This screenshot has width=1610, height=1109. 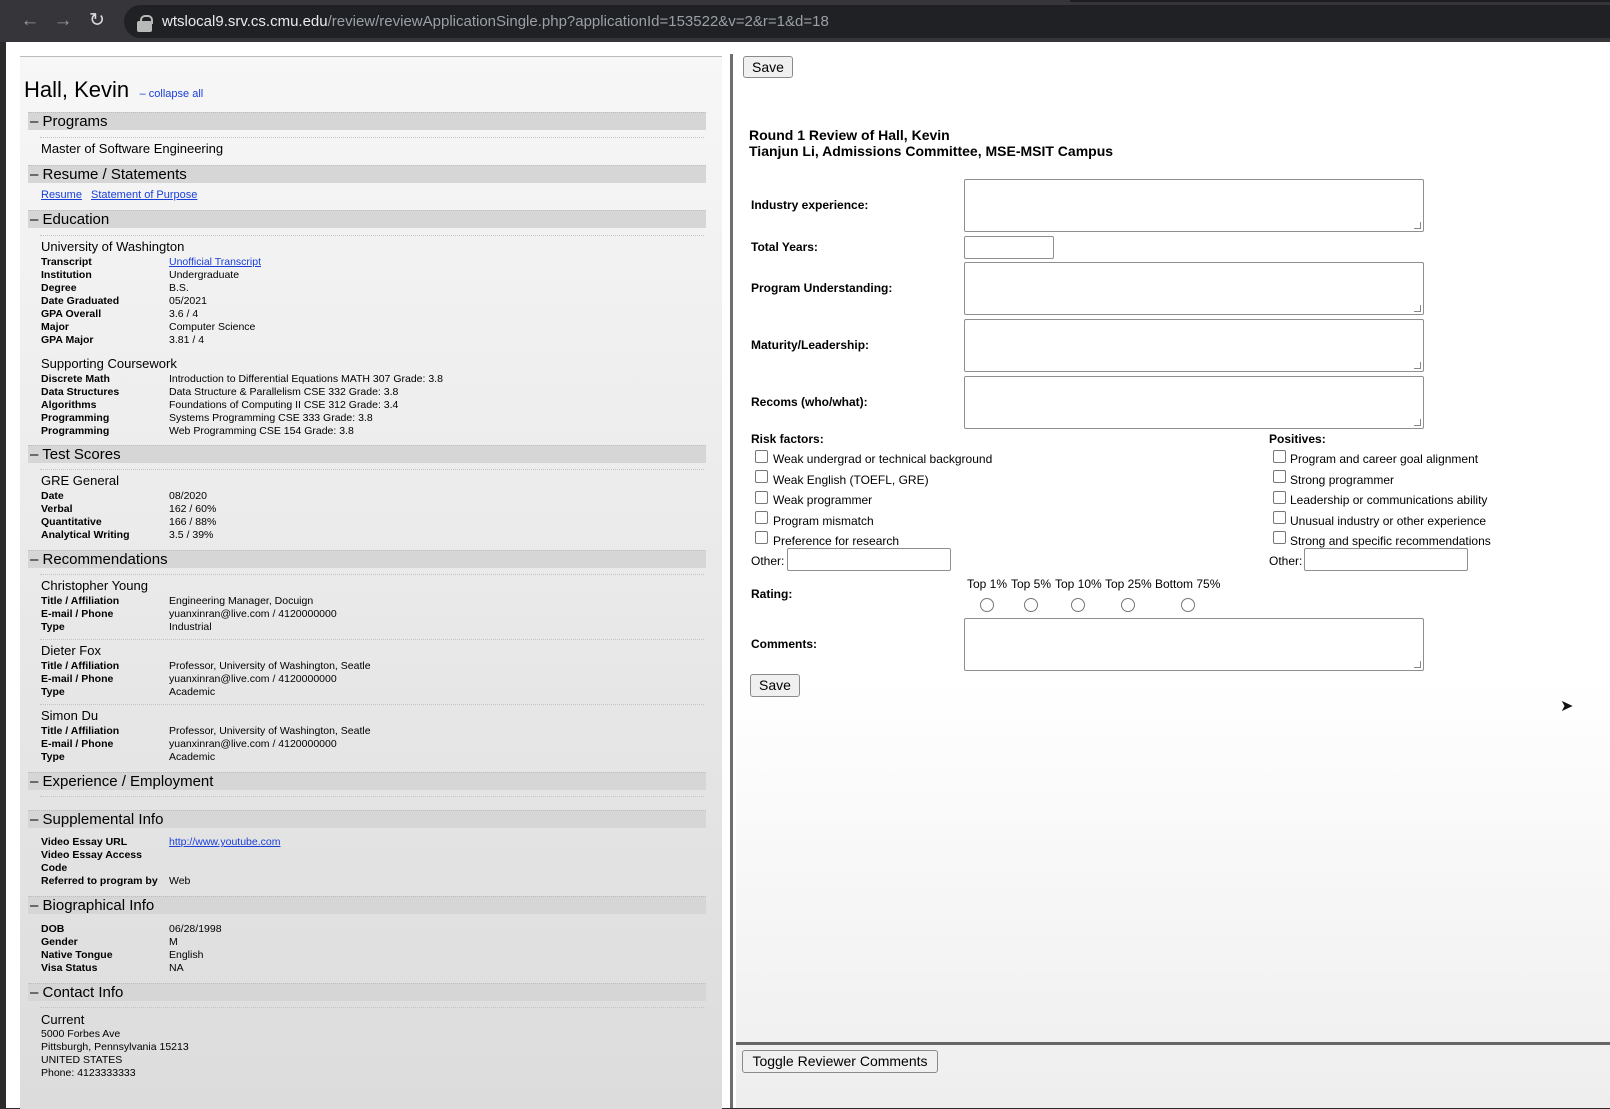 What do you see at coordinates (271, 418) in the screenshot?
I see `course-value: Systems Programming CSE 333 Grade: 3.8` at bounding box center [271, 418].